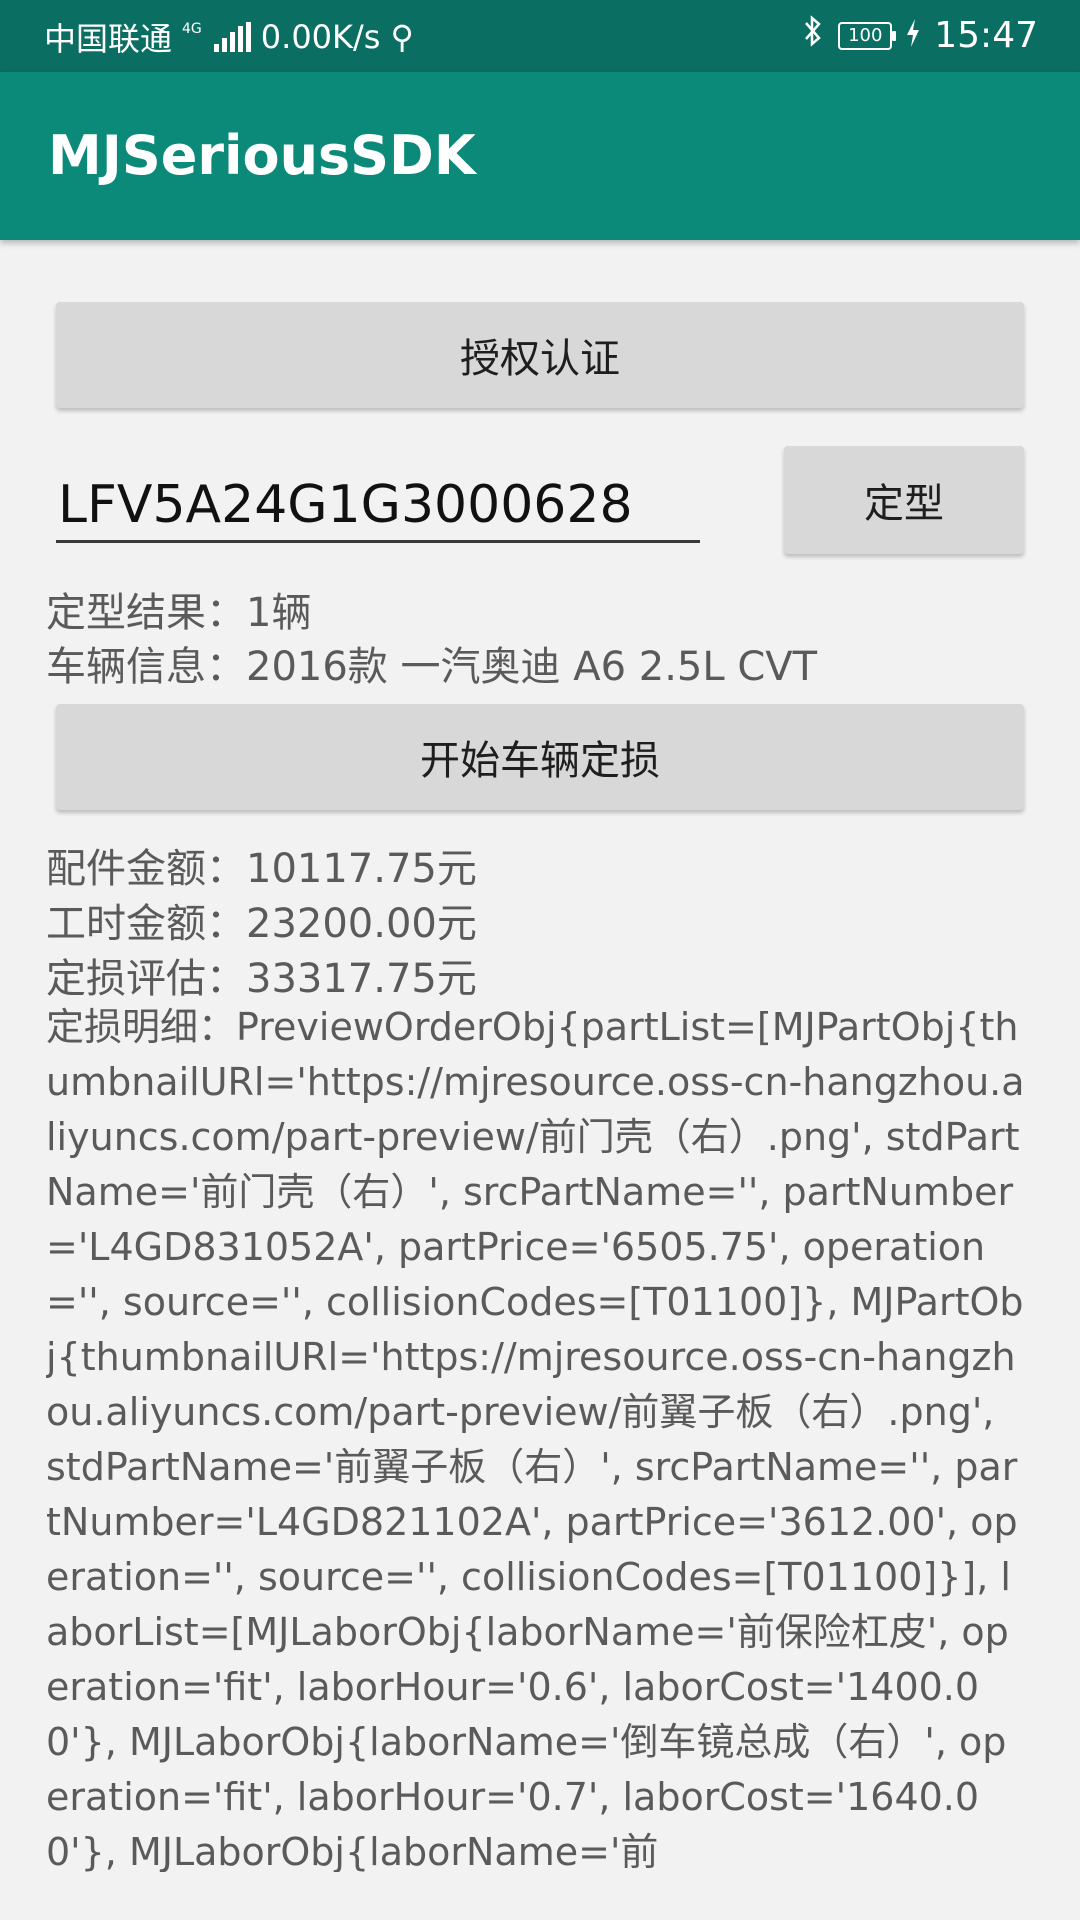 Image resolution: width=1080 pixels, height=1920 pixels. Describe the element at coordinates (232, 37) in the screenshot. I see `signal-icon` at that location.